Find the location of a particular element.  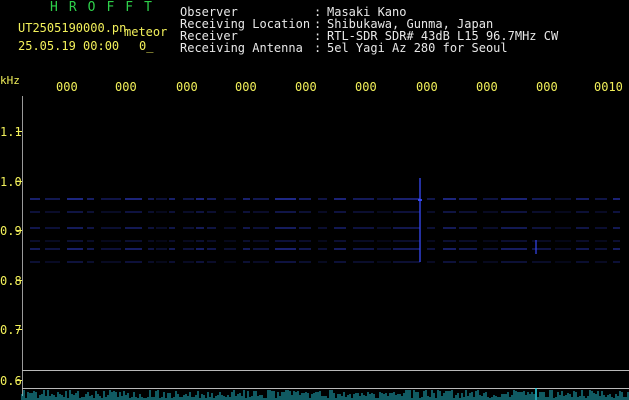

spectrum-strip is located at coordinates (325, 394).